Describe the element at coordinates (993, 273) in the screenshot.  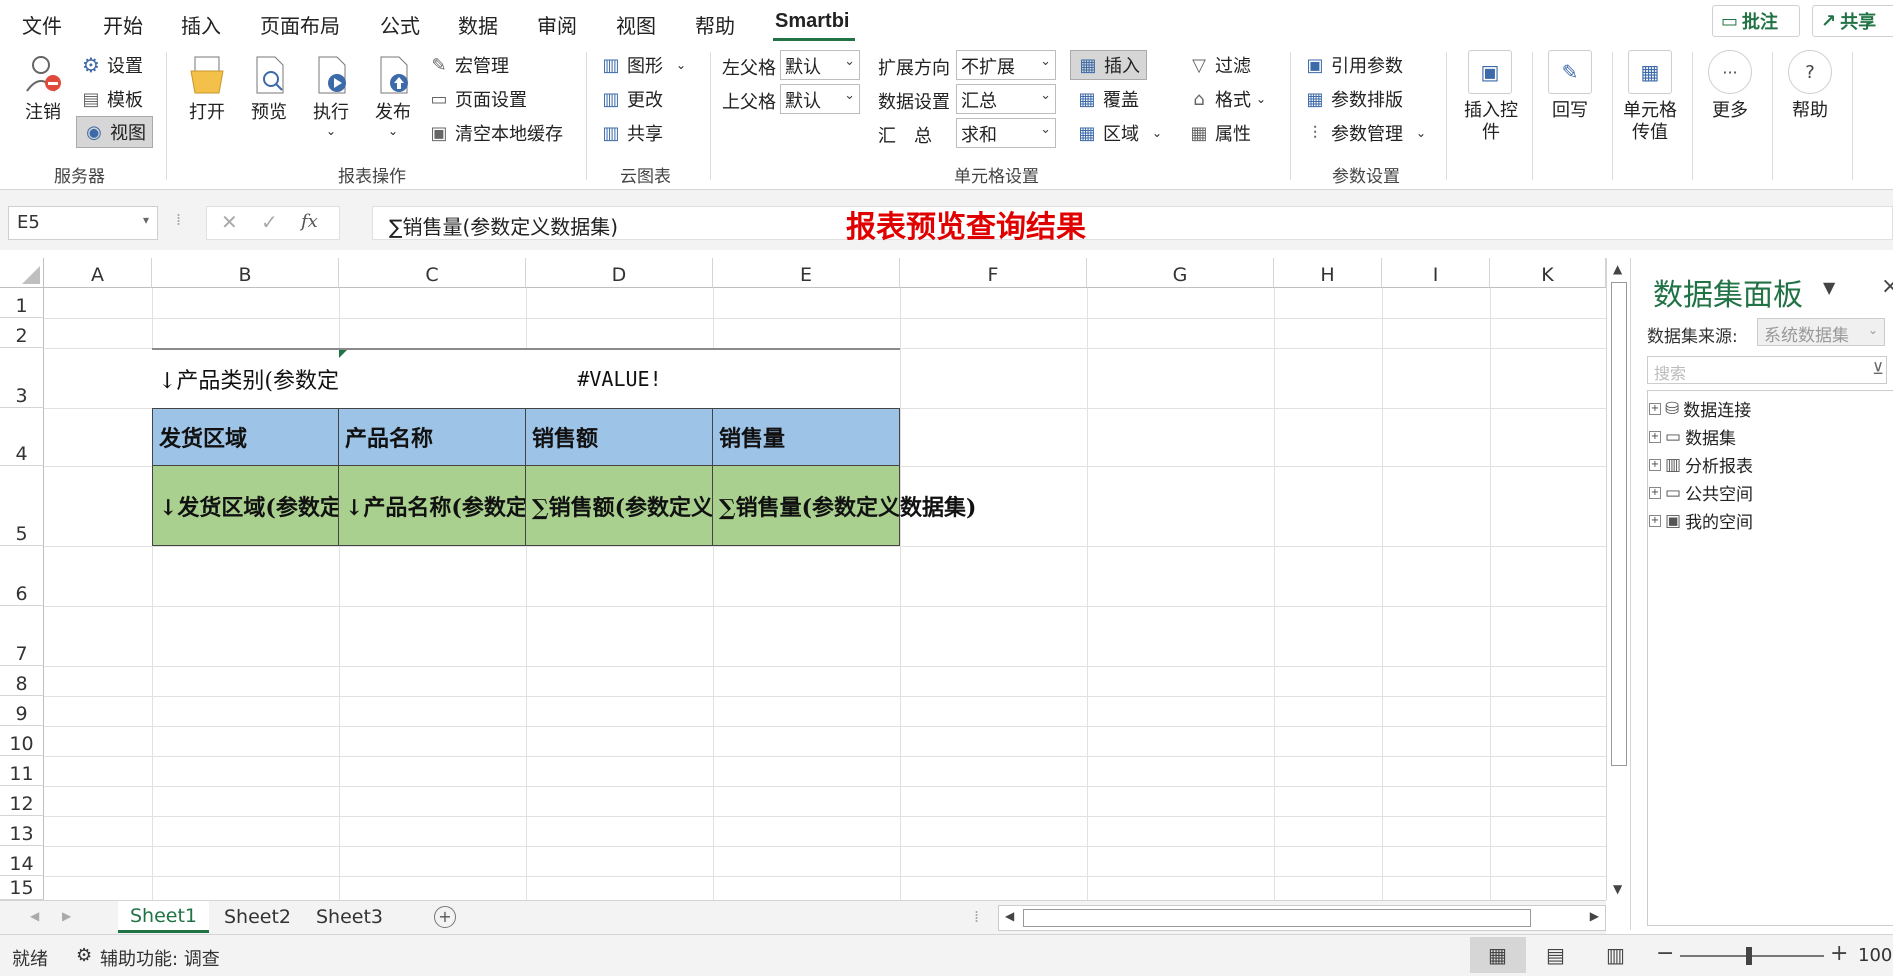
I see `column-header-f: F` at that location.